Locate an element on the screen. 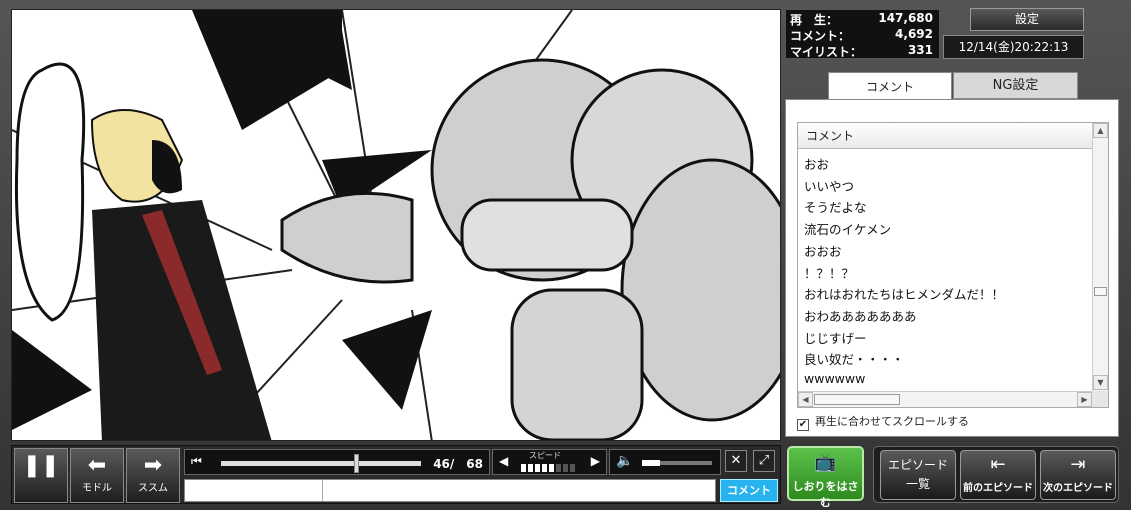 The width and height of the screenshot is (1131, 510). back-button: ⬅ モドル is located at coordinates (97, 475).